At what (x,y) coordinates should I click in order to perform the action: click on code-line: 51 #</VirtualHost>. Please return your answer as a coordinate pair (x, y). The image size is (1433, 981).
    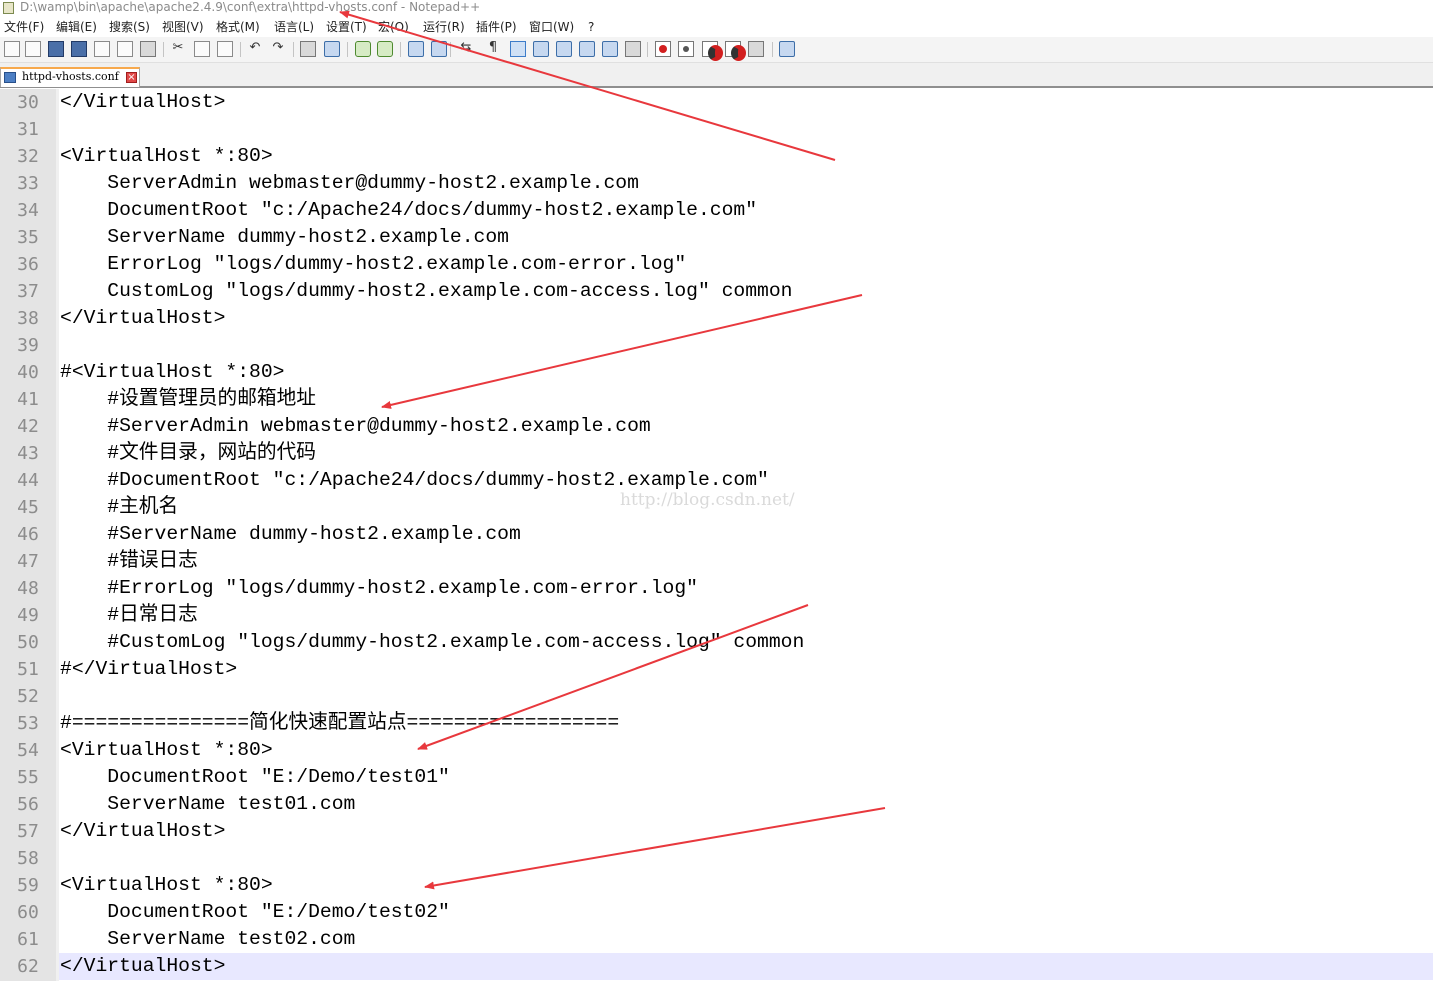
    Looking at the image, I should click on (716, 669).